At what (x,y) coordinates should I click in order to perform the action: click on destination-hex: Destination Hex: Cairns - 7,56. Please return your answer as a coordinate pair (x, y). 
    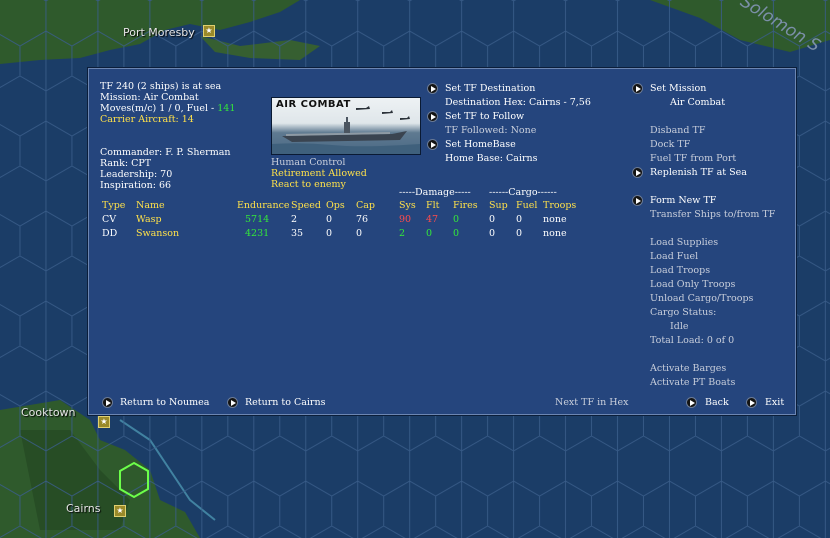
    Looking at the image, I should click on (518, 102).